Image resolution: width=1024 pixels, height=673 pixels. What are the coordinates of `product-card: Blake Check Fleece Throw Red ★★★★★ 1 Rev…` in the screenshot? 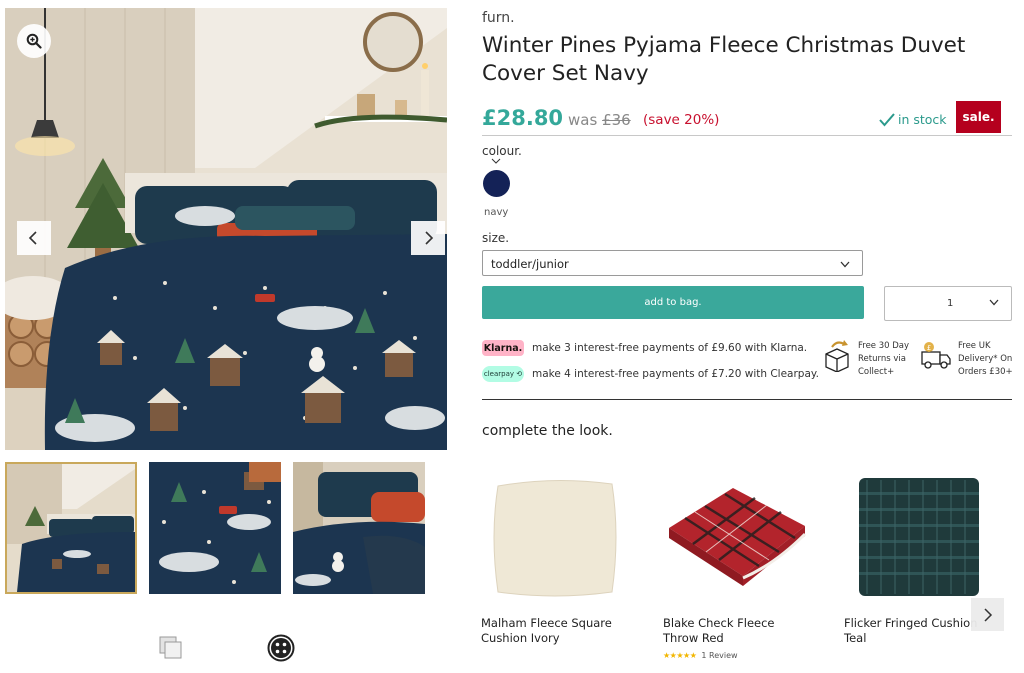 It's located at (738, 563).